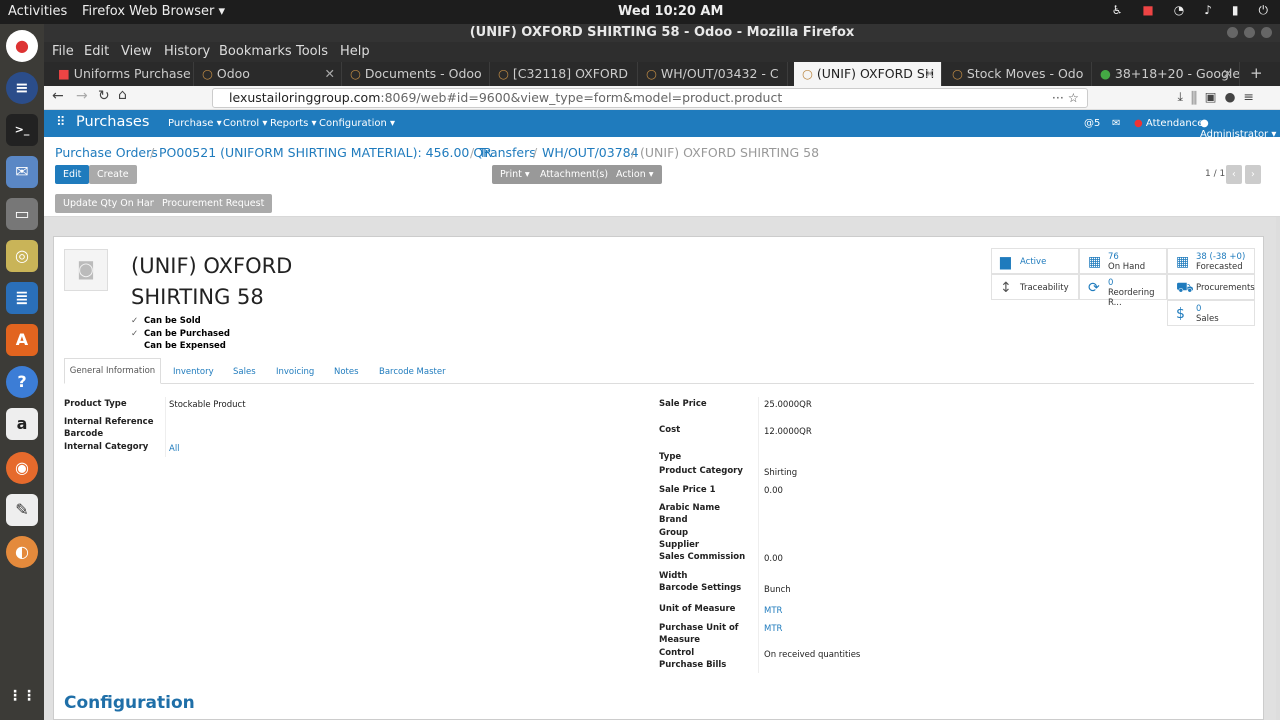  Describe the element at coordinates (788, 432) in the screenshot. I see `field-value-cost: 12.0000QR` at that location.